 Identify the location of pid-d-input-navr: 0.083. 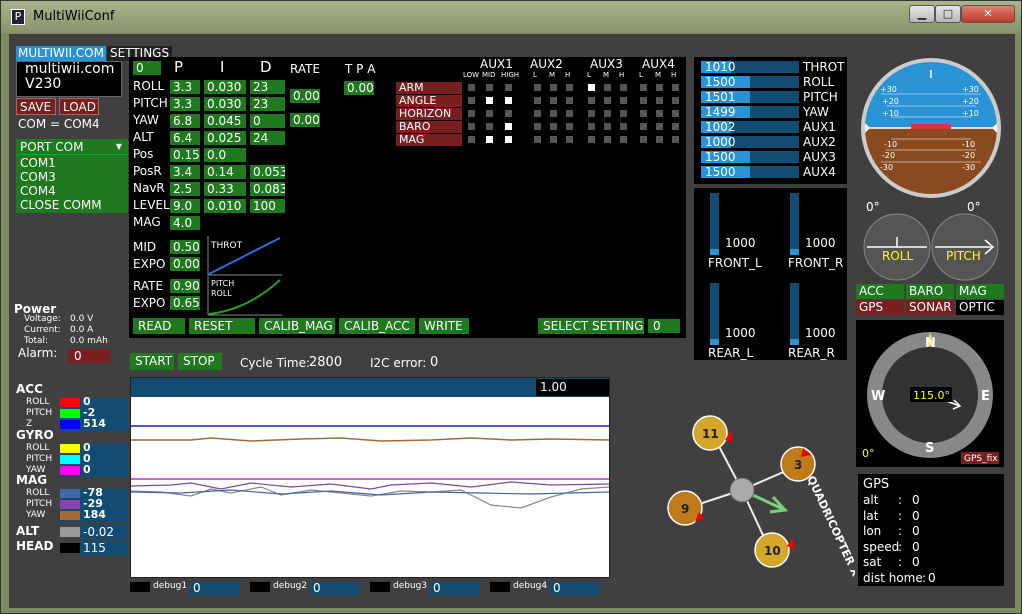
(267, 189).